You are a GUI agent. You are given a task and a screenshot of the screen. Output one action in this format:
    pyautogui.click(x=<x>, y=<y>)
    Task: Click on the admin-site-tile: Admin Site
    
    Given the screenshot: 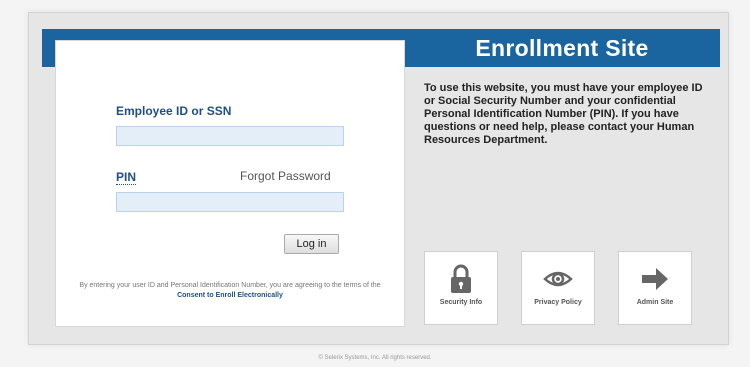 What is the action you would take?
    pyautogui.click(x=655, y=288)
    